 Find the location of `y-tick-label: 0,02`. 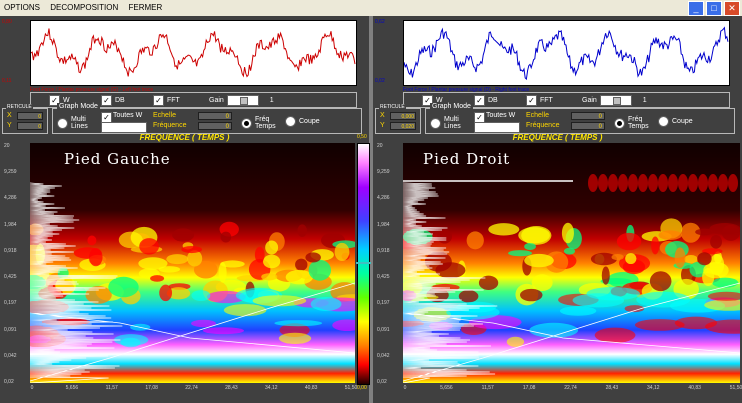

y-tick-label: 0,02 is located at coordinates (382, 382).